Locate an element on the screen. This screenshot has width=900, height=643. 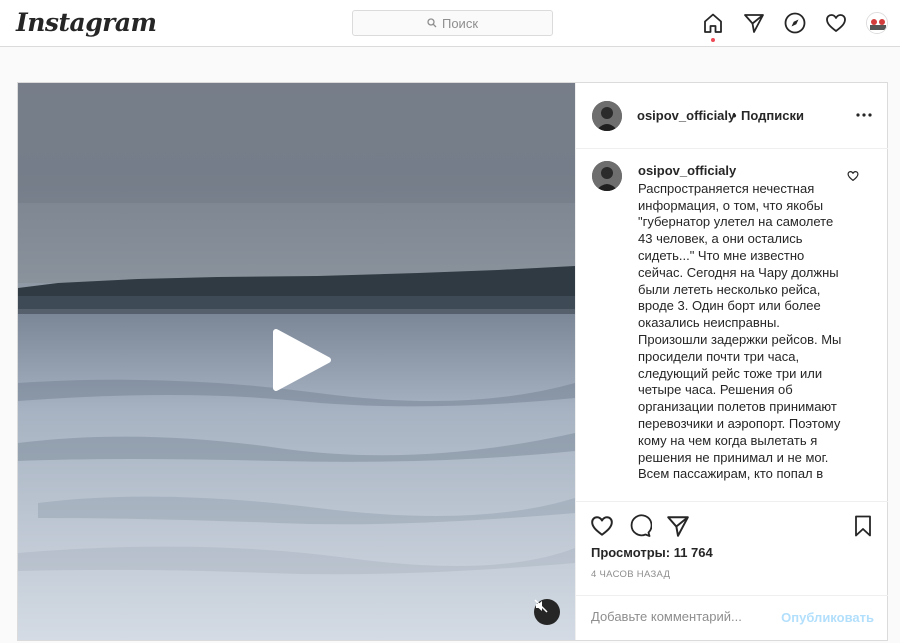
direct-icon is located at coordinates (754, 23).